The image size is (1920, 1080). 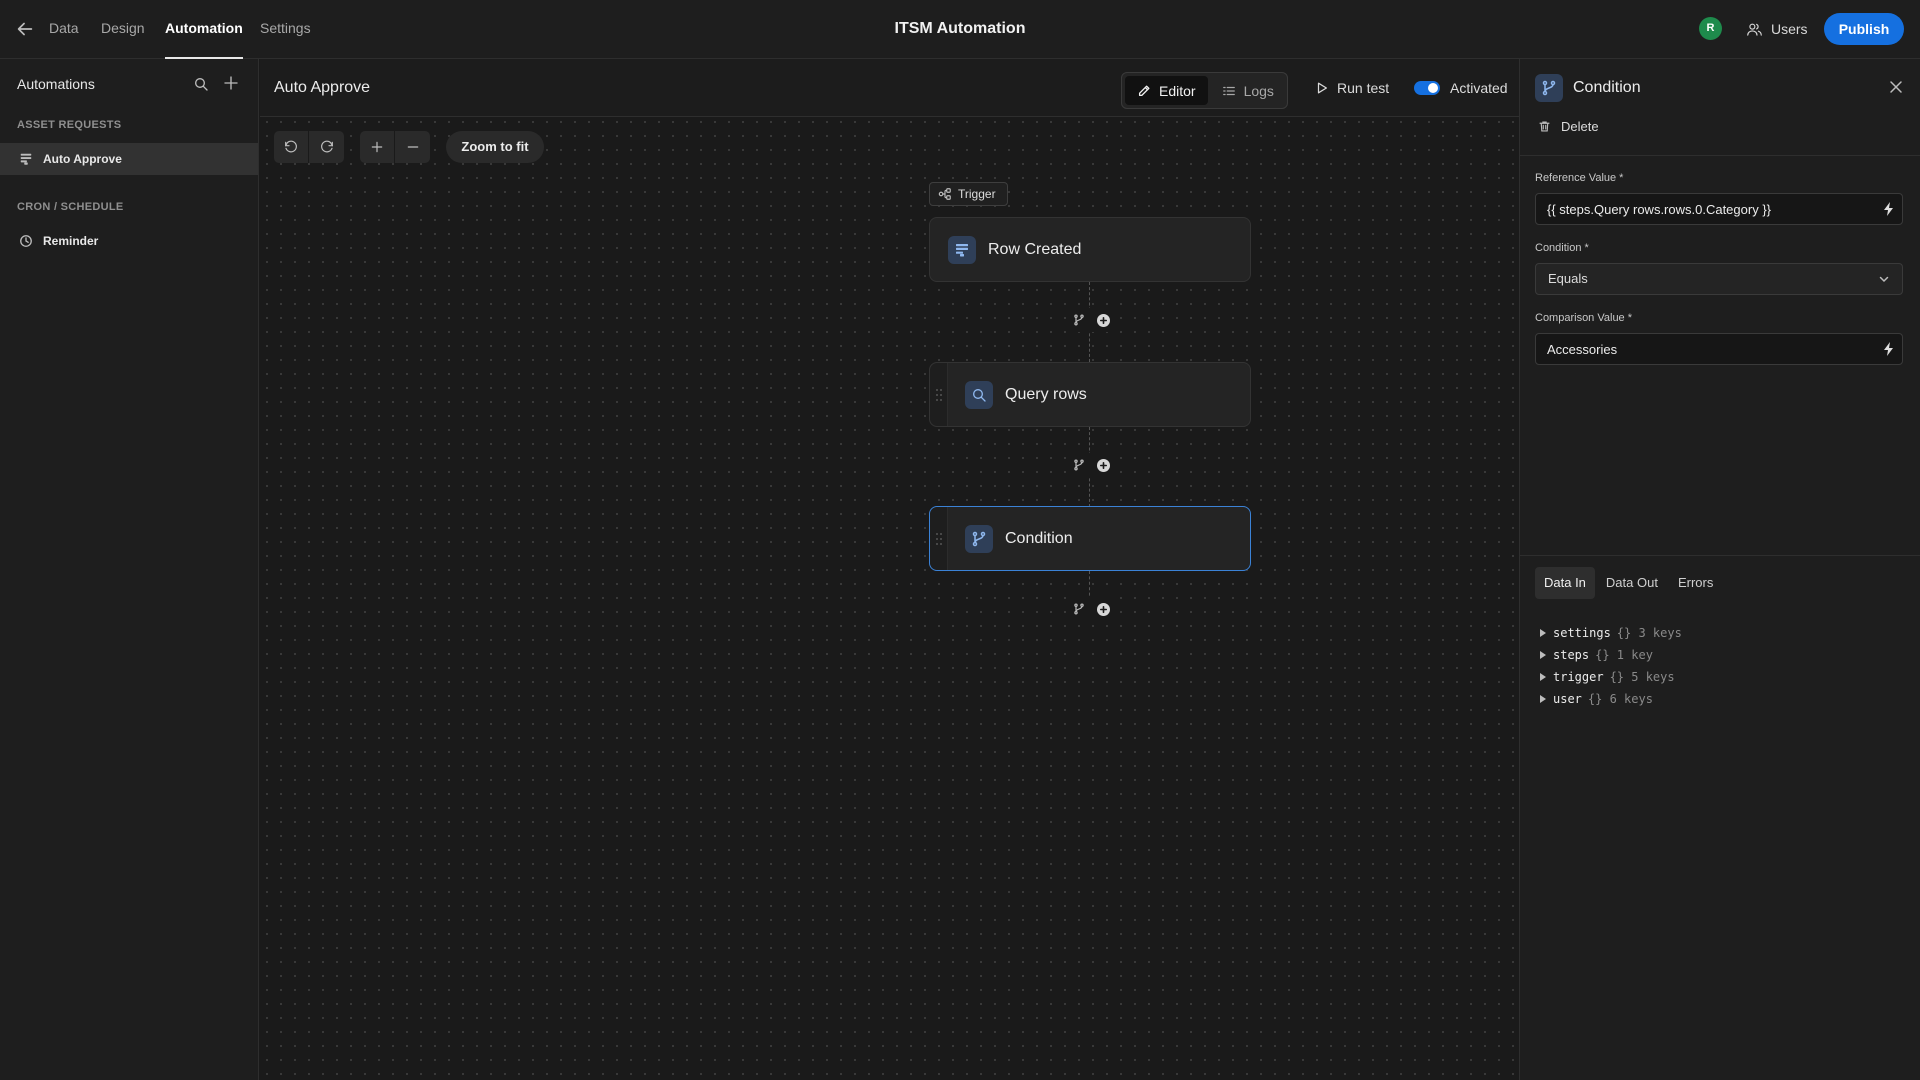 I want to click on zoom-controls, so click(x=395, y=147).